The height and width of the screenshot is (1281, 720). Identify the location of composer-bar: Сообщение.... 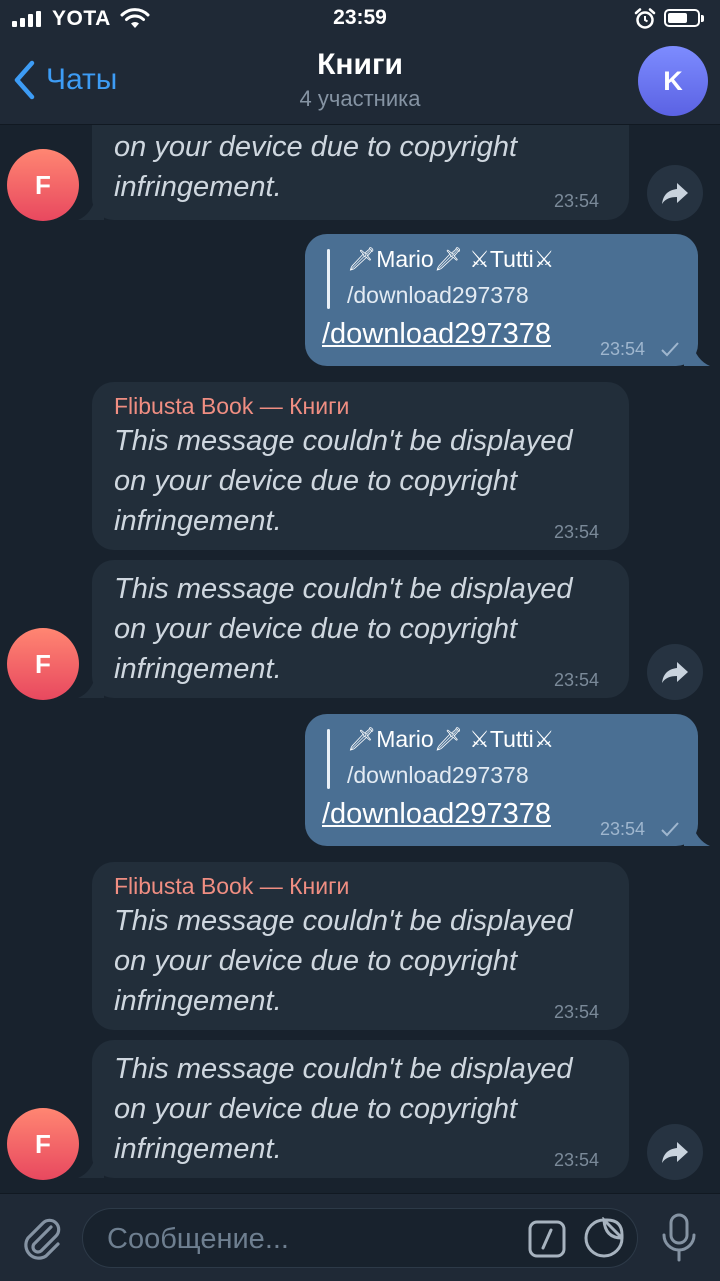
(360, 1237).